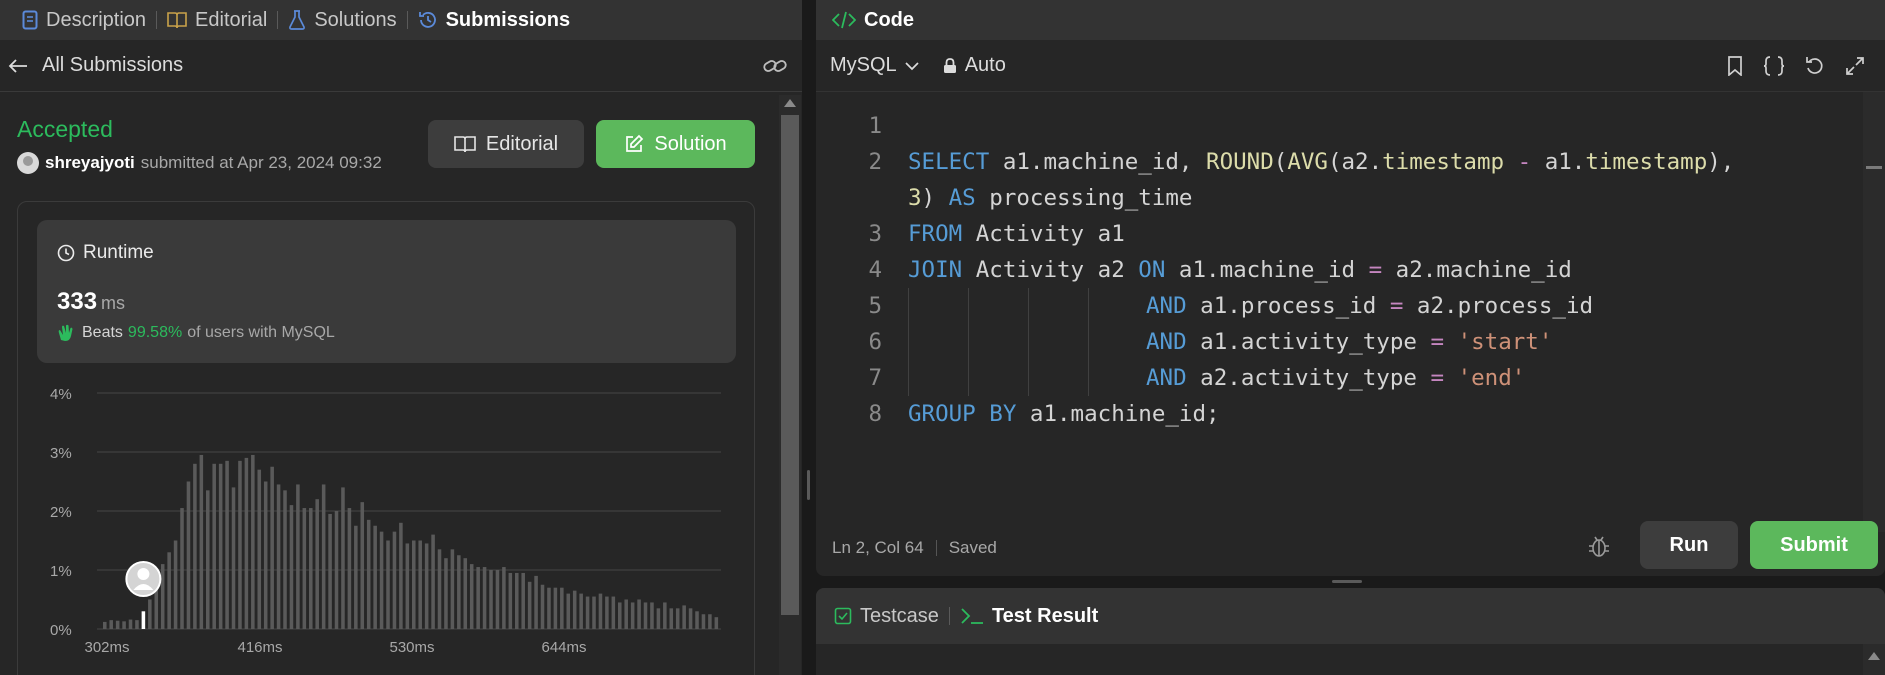 The height and width of the screenshot is (675, 1885). I want to click on format-braces-icon, so click(1774, 65).